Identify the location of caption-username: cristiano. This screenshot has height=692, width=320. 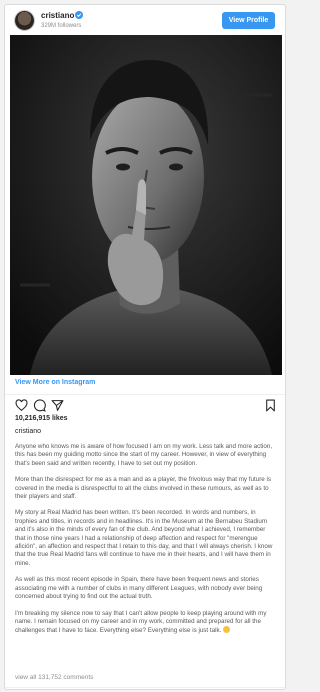
(28, 431).